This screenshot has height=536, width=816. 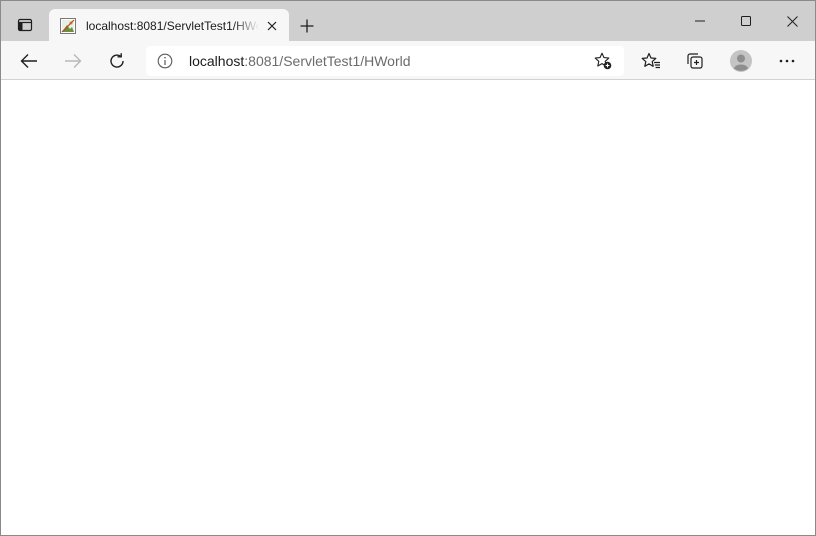 I want to click on arrow-right-icon, so click(x=73, y=61).